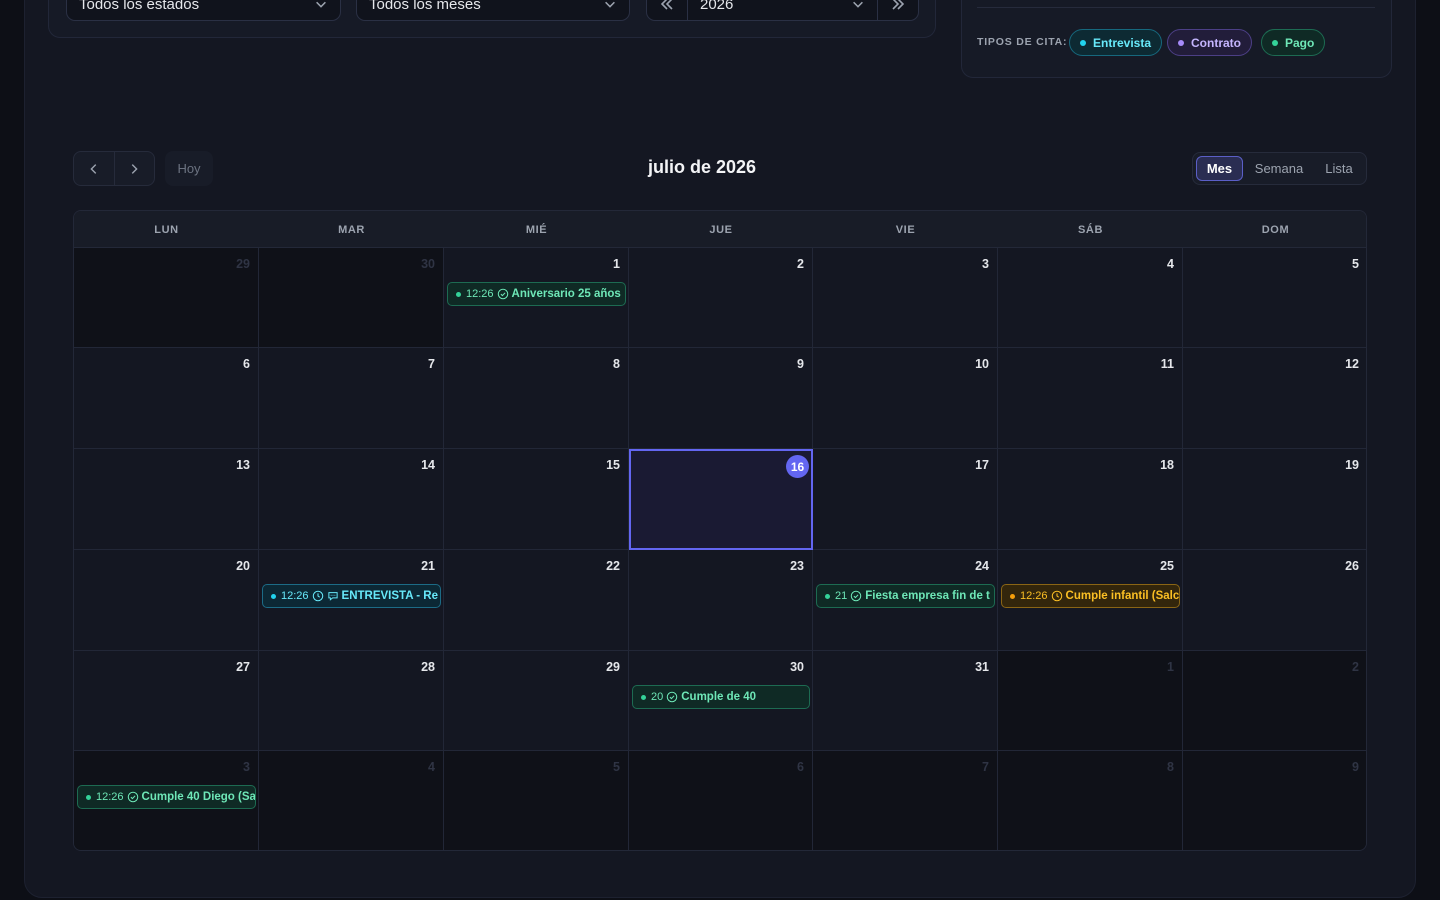 This screenshot has height=900, width=1440. What do you see at coordinates (94, 168) in the screenshot?
I see `previous-month-button` at bounding box center [94, 168].